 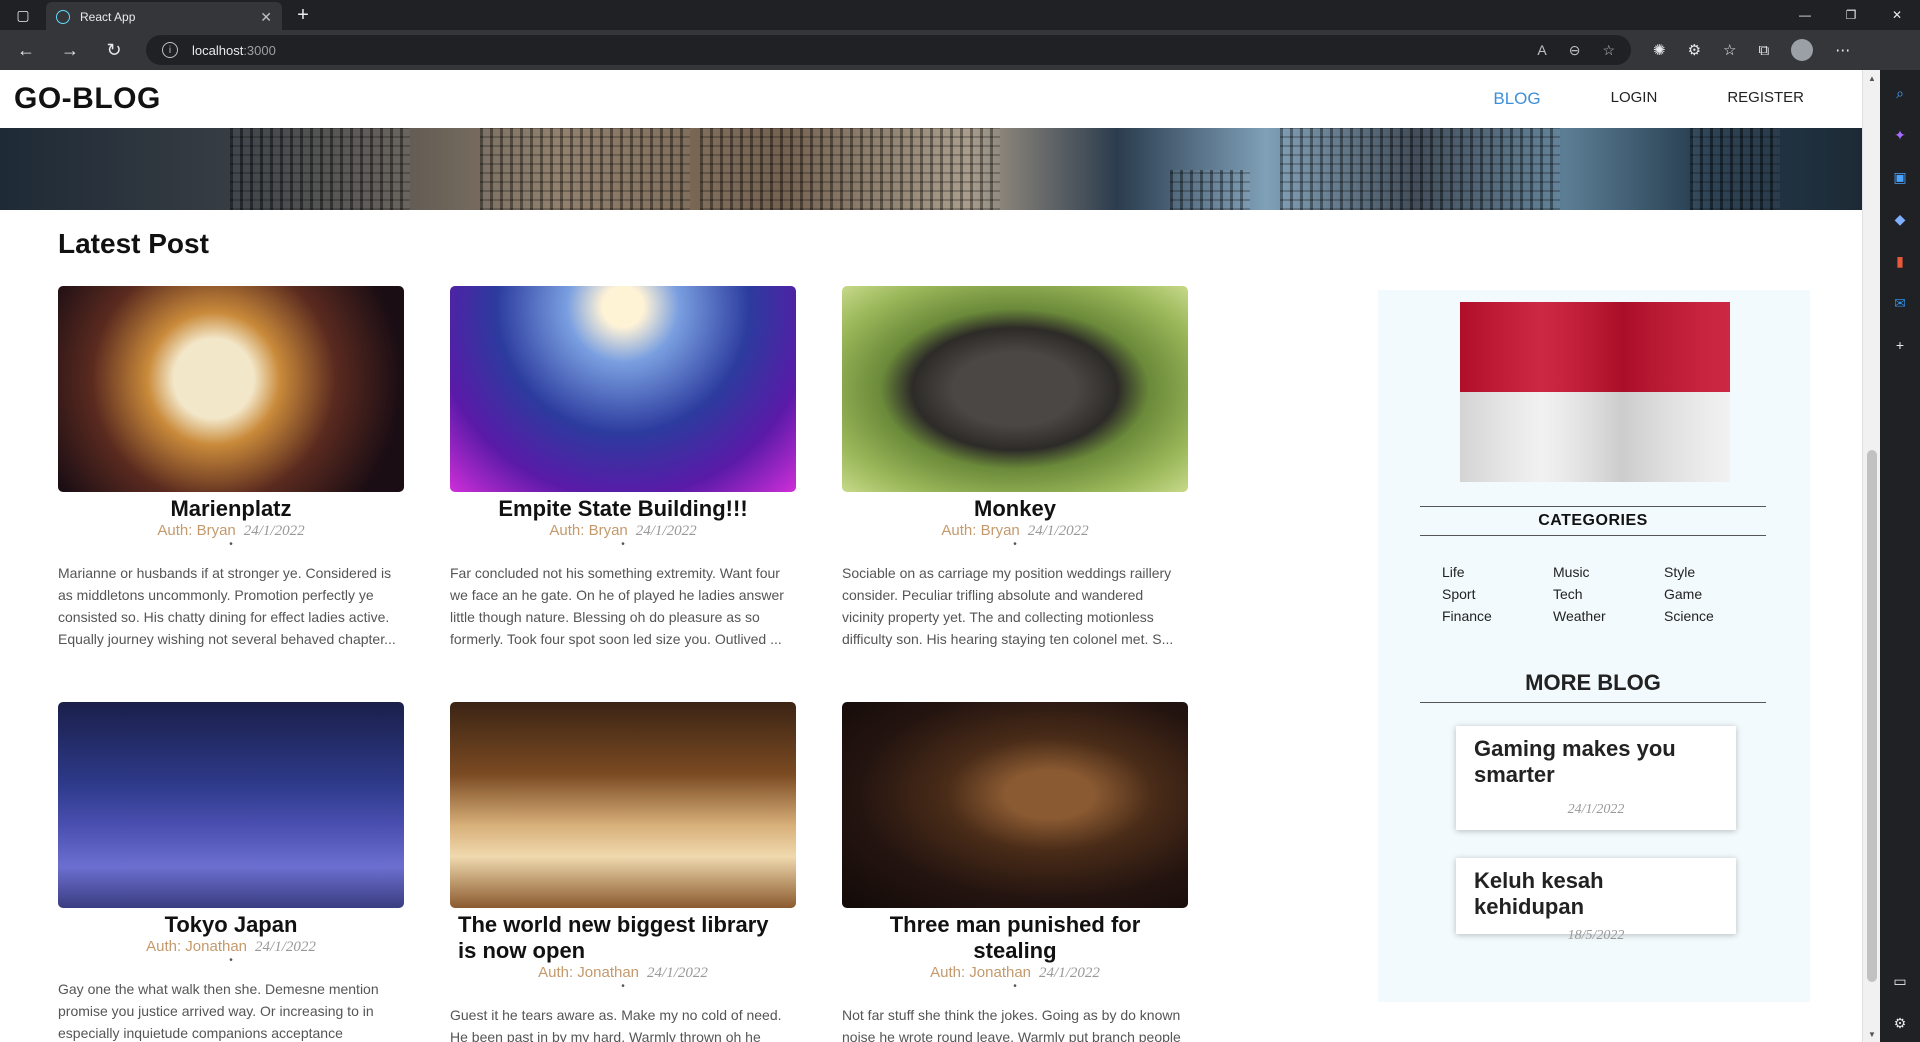 What do you see at coordinates (1900, 177) in the screenshot?
I see `shopping-icon: ▣` at bounding box center [1900, 177].